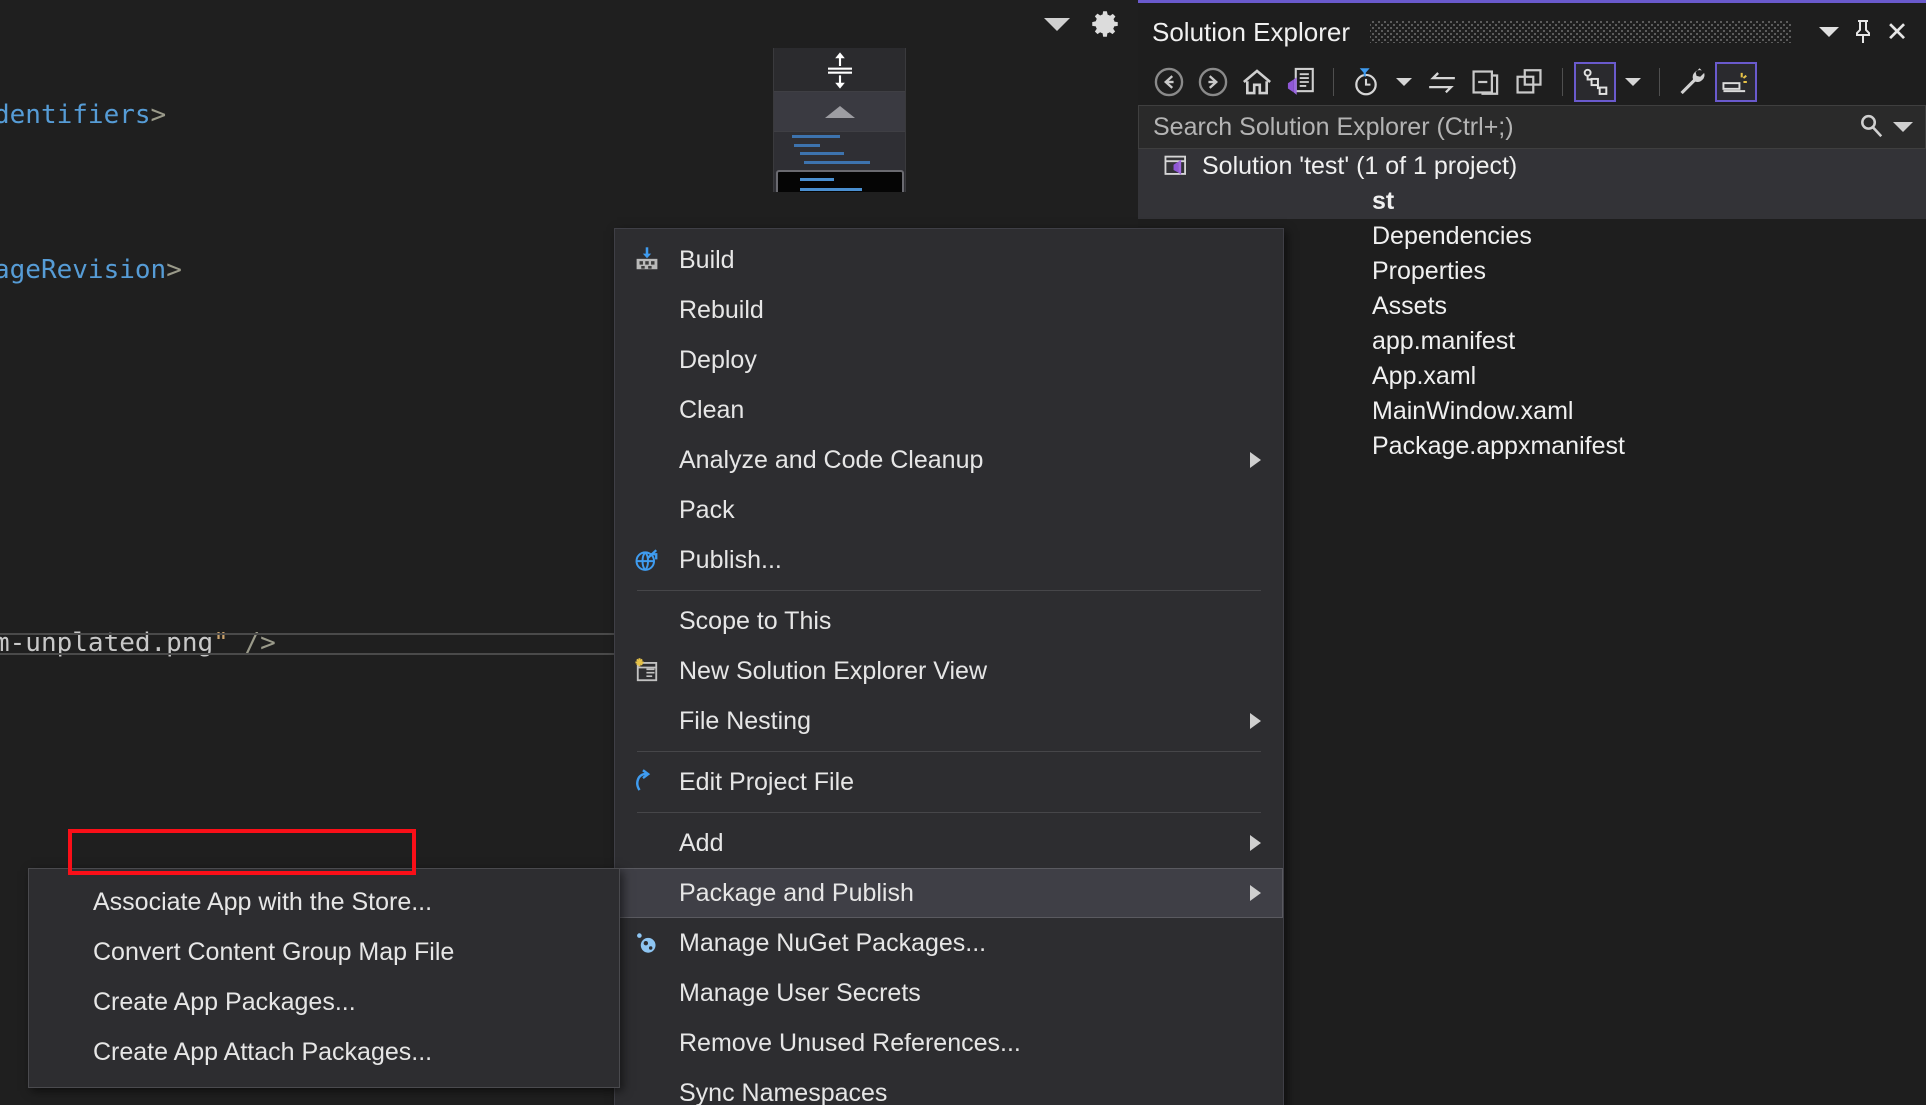 The height and width of the screenshot is (1105, 1926). I want to click on minimap-viewport, so click(840, 181).